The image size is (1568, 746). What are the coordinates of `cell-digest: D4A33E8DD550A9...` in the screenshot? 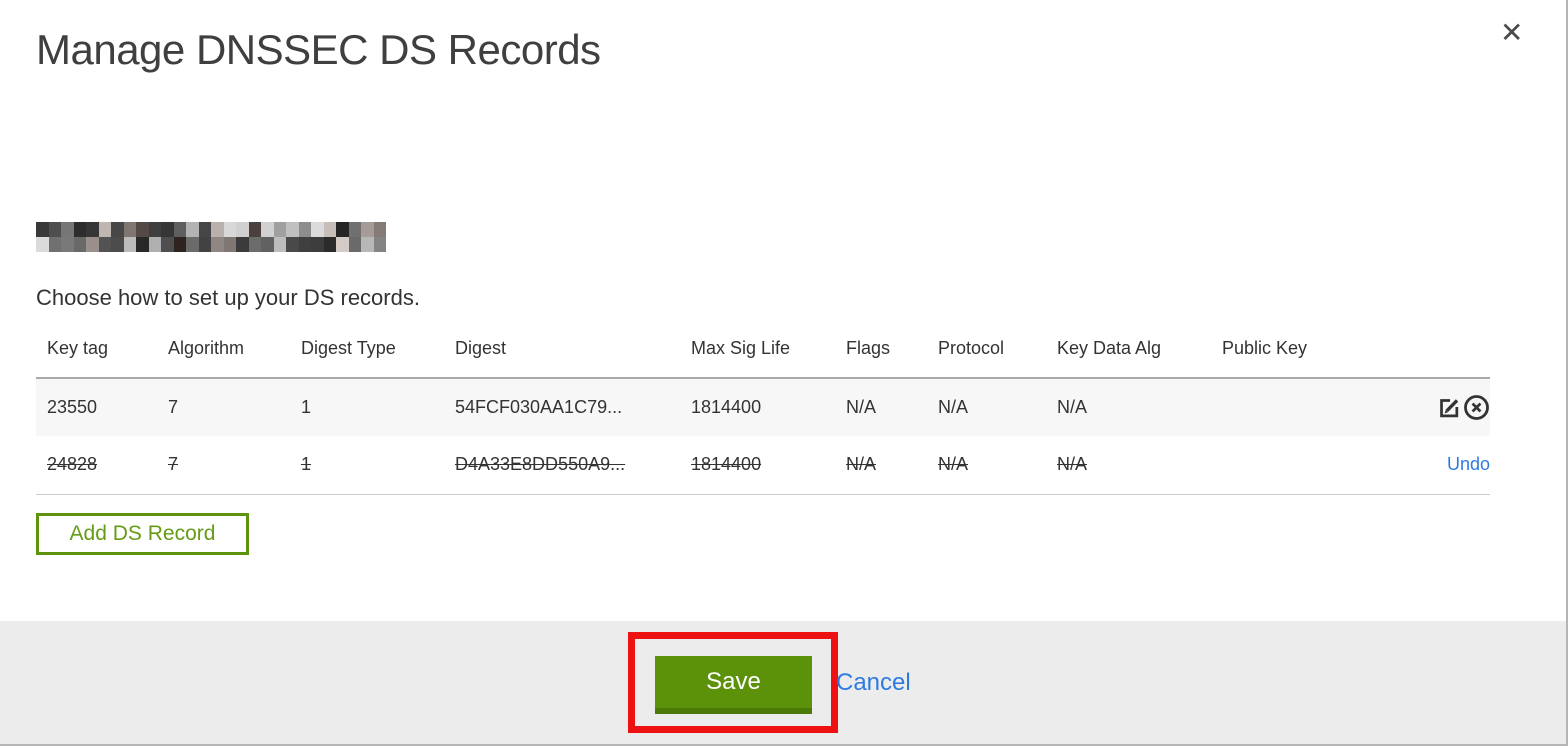 It's located at (562, 465).